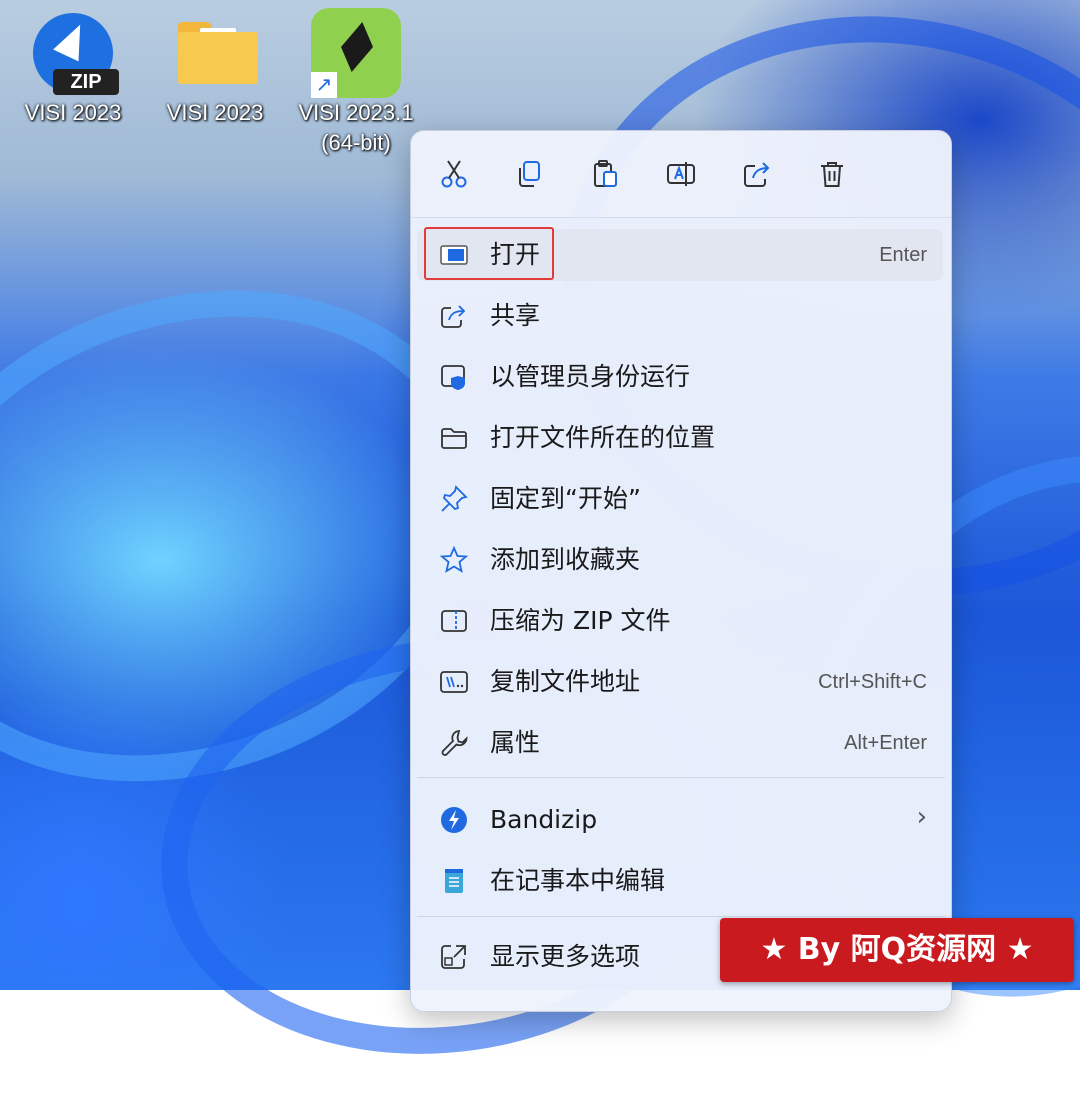 The width and height of the screenshot is (1080, 1096). What do you see at coordinates (897, 950) in the screenshot?
I see `watermark-banner: ★ By 阿Q资源网 ★` at bounding box center [897, 950].